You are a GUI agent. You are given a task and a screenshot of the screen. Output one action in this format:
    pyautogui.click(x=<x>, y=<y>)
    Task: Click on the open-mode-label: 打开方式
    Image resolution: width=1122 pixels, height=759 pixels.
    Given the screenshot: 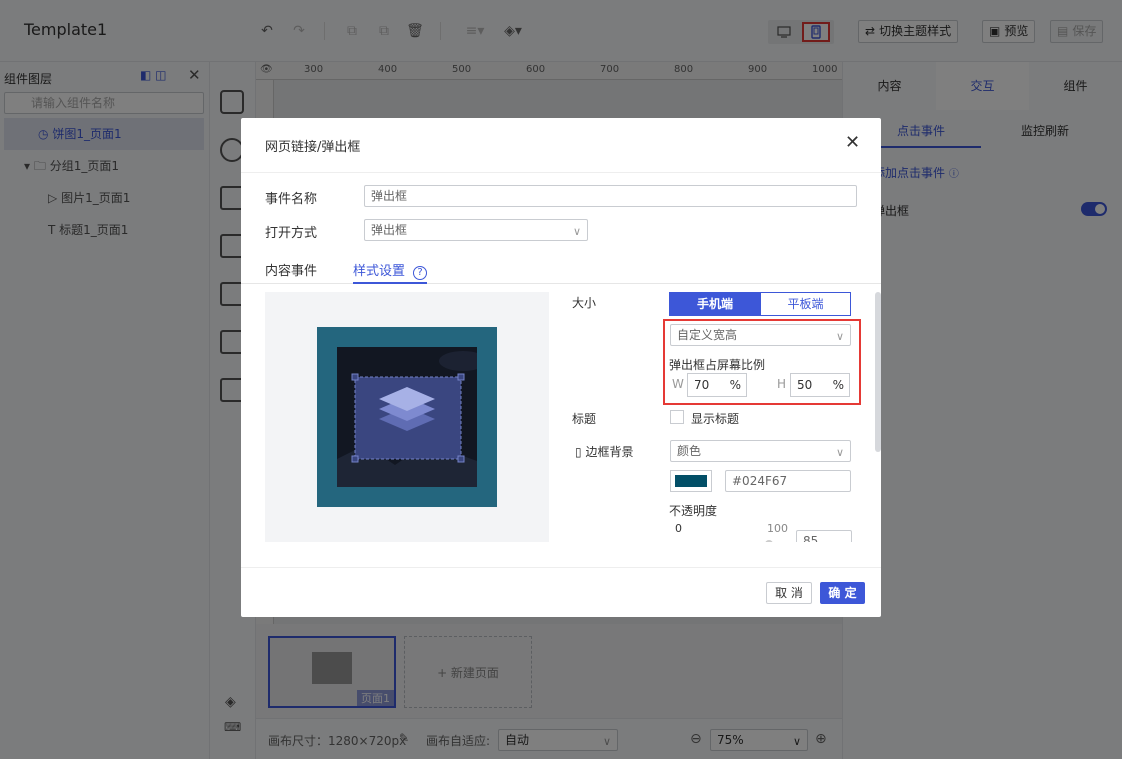 What is the action you would take?
    pyautogui.click(x=291, y=233)
    